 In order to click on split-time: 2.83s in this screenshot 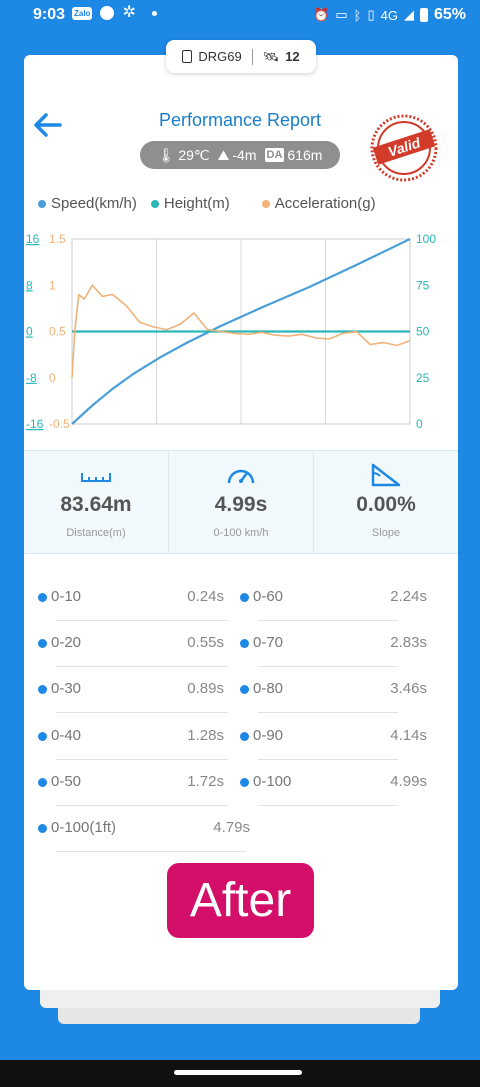, I will do `click(408, 642)`.